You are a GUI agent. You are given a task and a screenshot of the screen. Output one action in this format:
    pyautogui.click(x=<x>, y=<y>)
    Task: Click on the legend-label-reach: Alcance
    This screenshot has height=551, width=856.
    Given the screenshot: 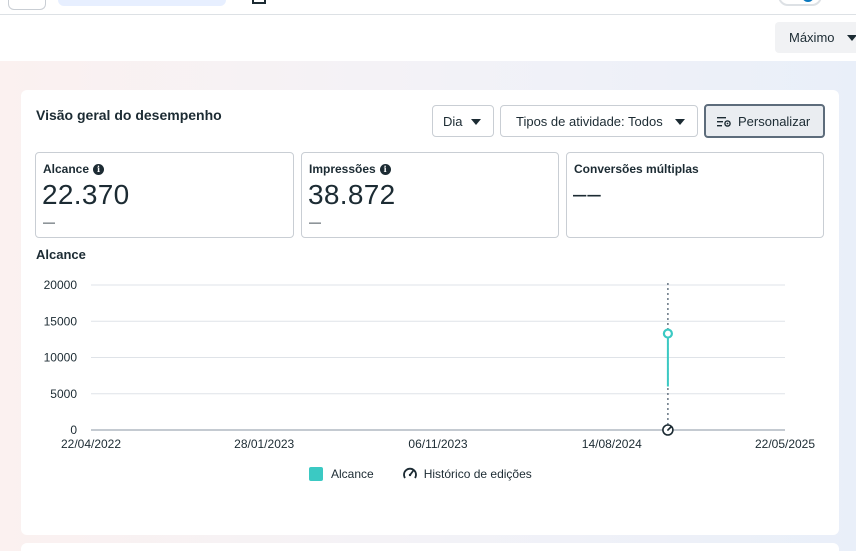 What is the action you would take?
    pyautogui.click(x=352, y=474)
    